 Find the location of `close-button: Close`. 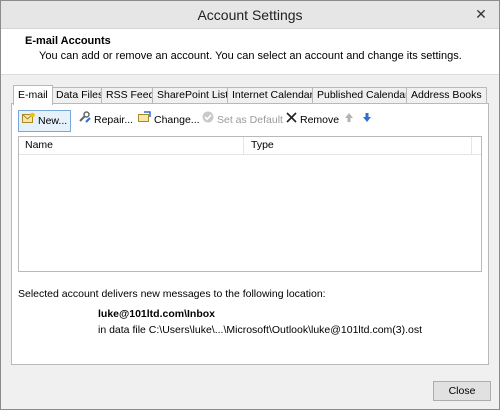

close-button: Close is located at coordinates (462, 391).